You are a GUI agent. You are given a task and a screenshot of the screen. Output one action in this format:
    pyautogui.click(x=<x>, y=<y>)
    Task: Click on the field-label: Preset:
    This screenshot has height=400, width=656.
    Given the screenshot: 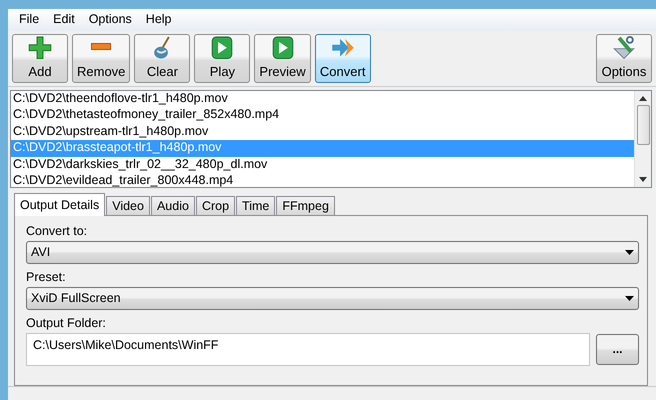 What is the action you would take?
    pyautogui.click(x=46, y=278)
    